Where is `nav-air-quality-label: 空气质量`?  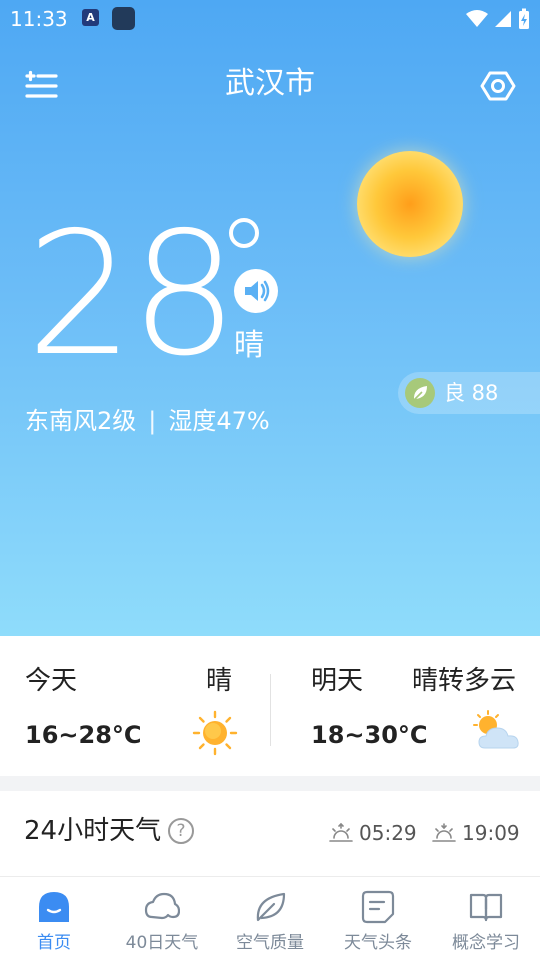 nav-air-quality-label: 空气质量 is located at coordinates (270, 943).